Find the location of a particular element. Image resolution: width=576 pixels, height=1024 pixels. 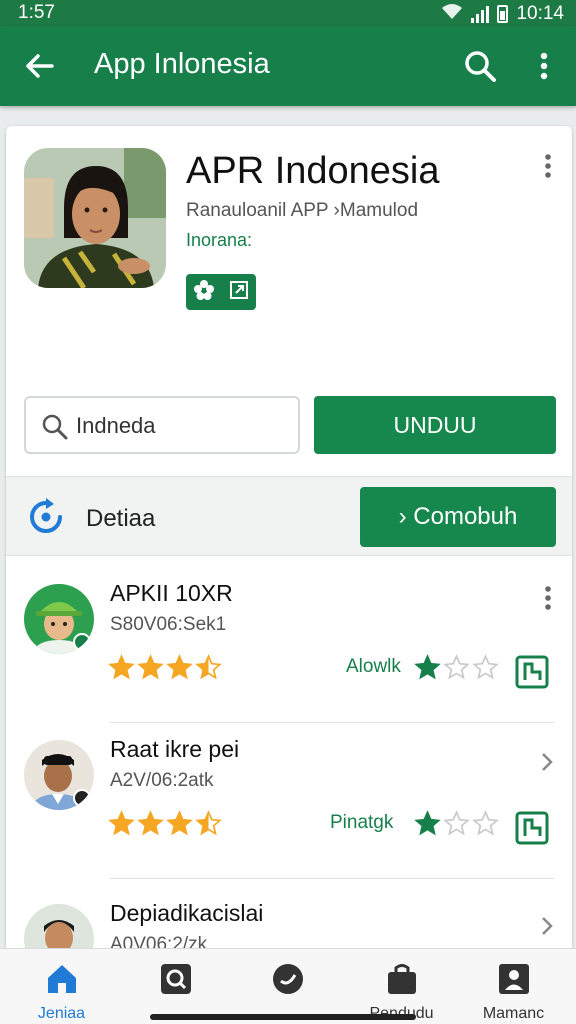

nav-item-account: Mamanc is located at coordinates (513, 986).